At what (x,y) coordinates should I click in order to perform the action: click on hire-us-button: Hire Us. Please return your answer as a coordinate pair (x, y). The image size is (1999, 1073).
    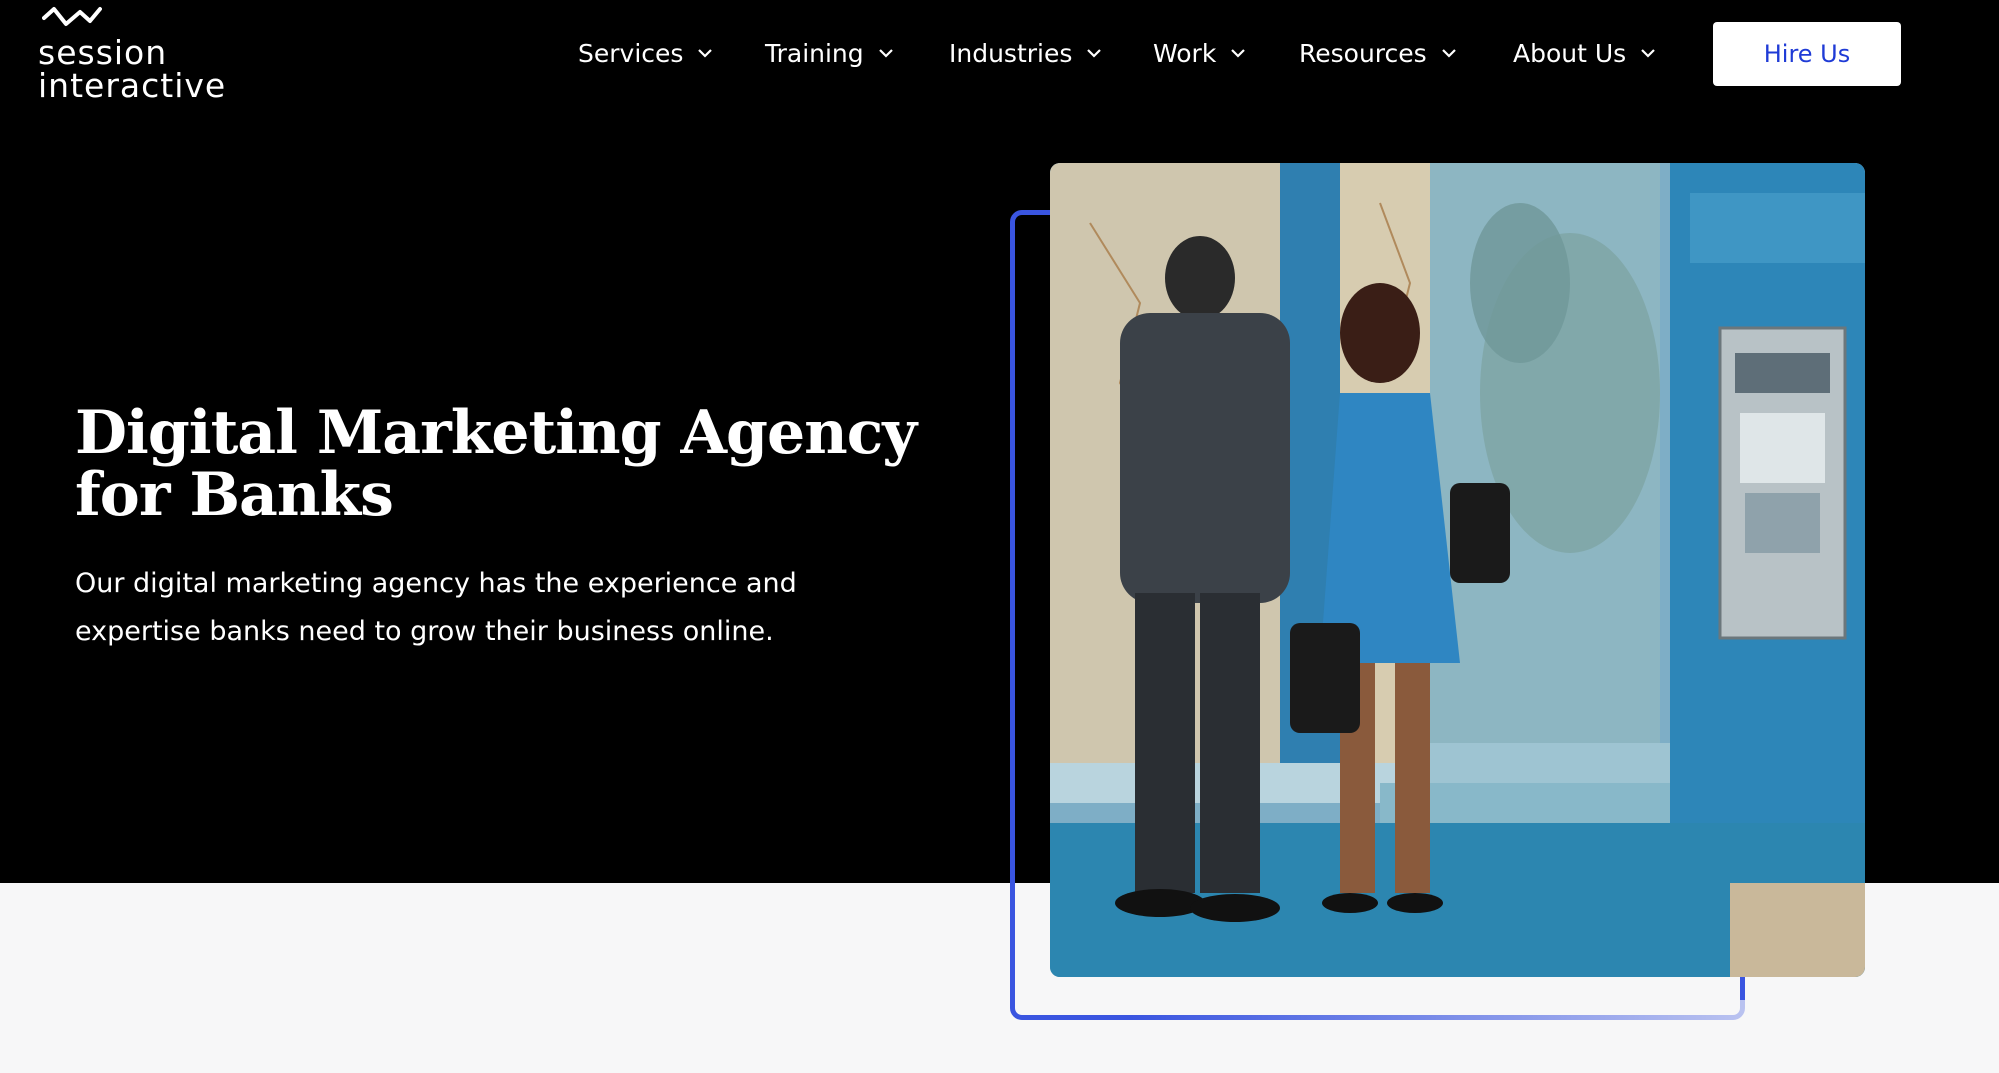
    Looking at the image, I should click on (1807, 54).